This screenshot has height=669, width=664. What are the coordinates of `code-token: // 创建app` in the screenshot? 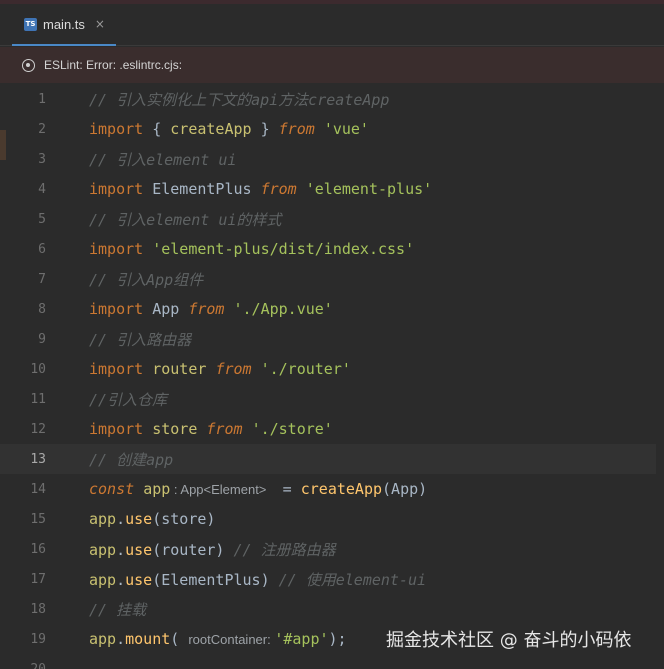 It's located at (131, 459).